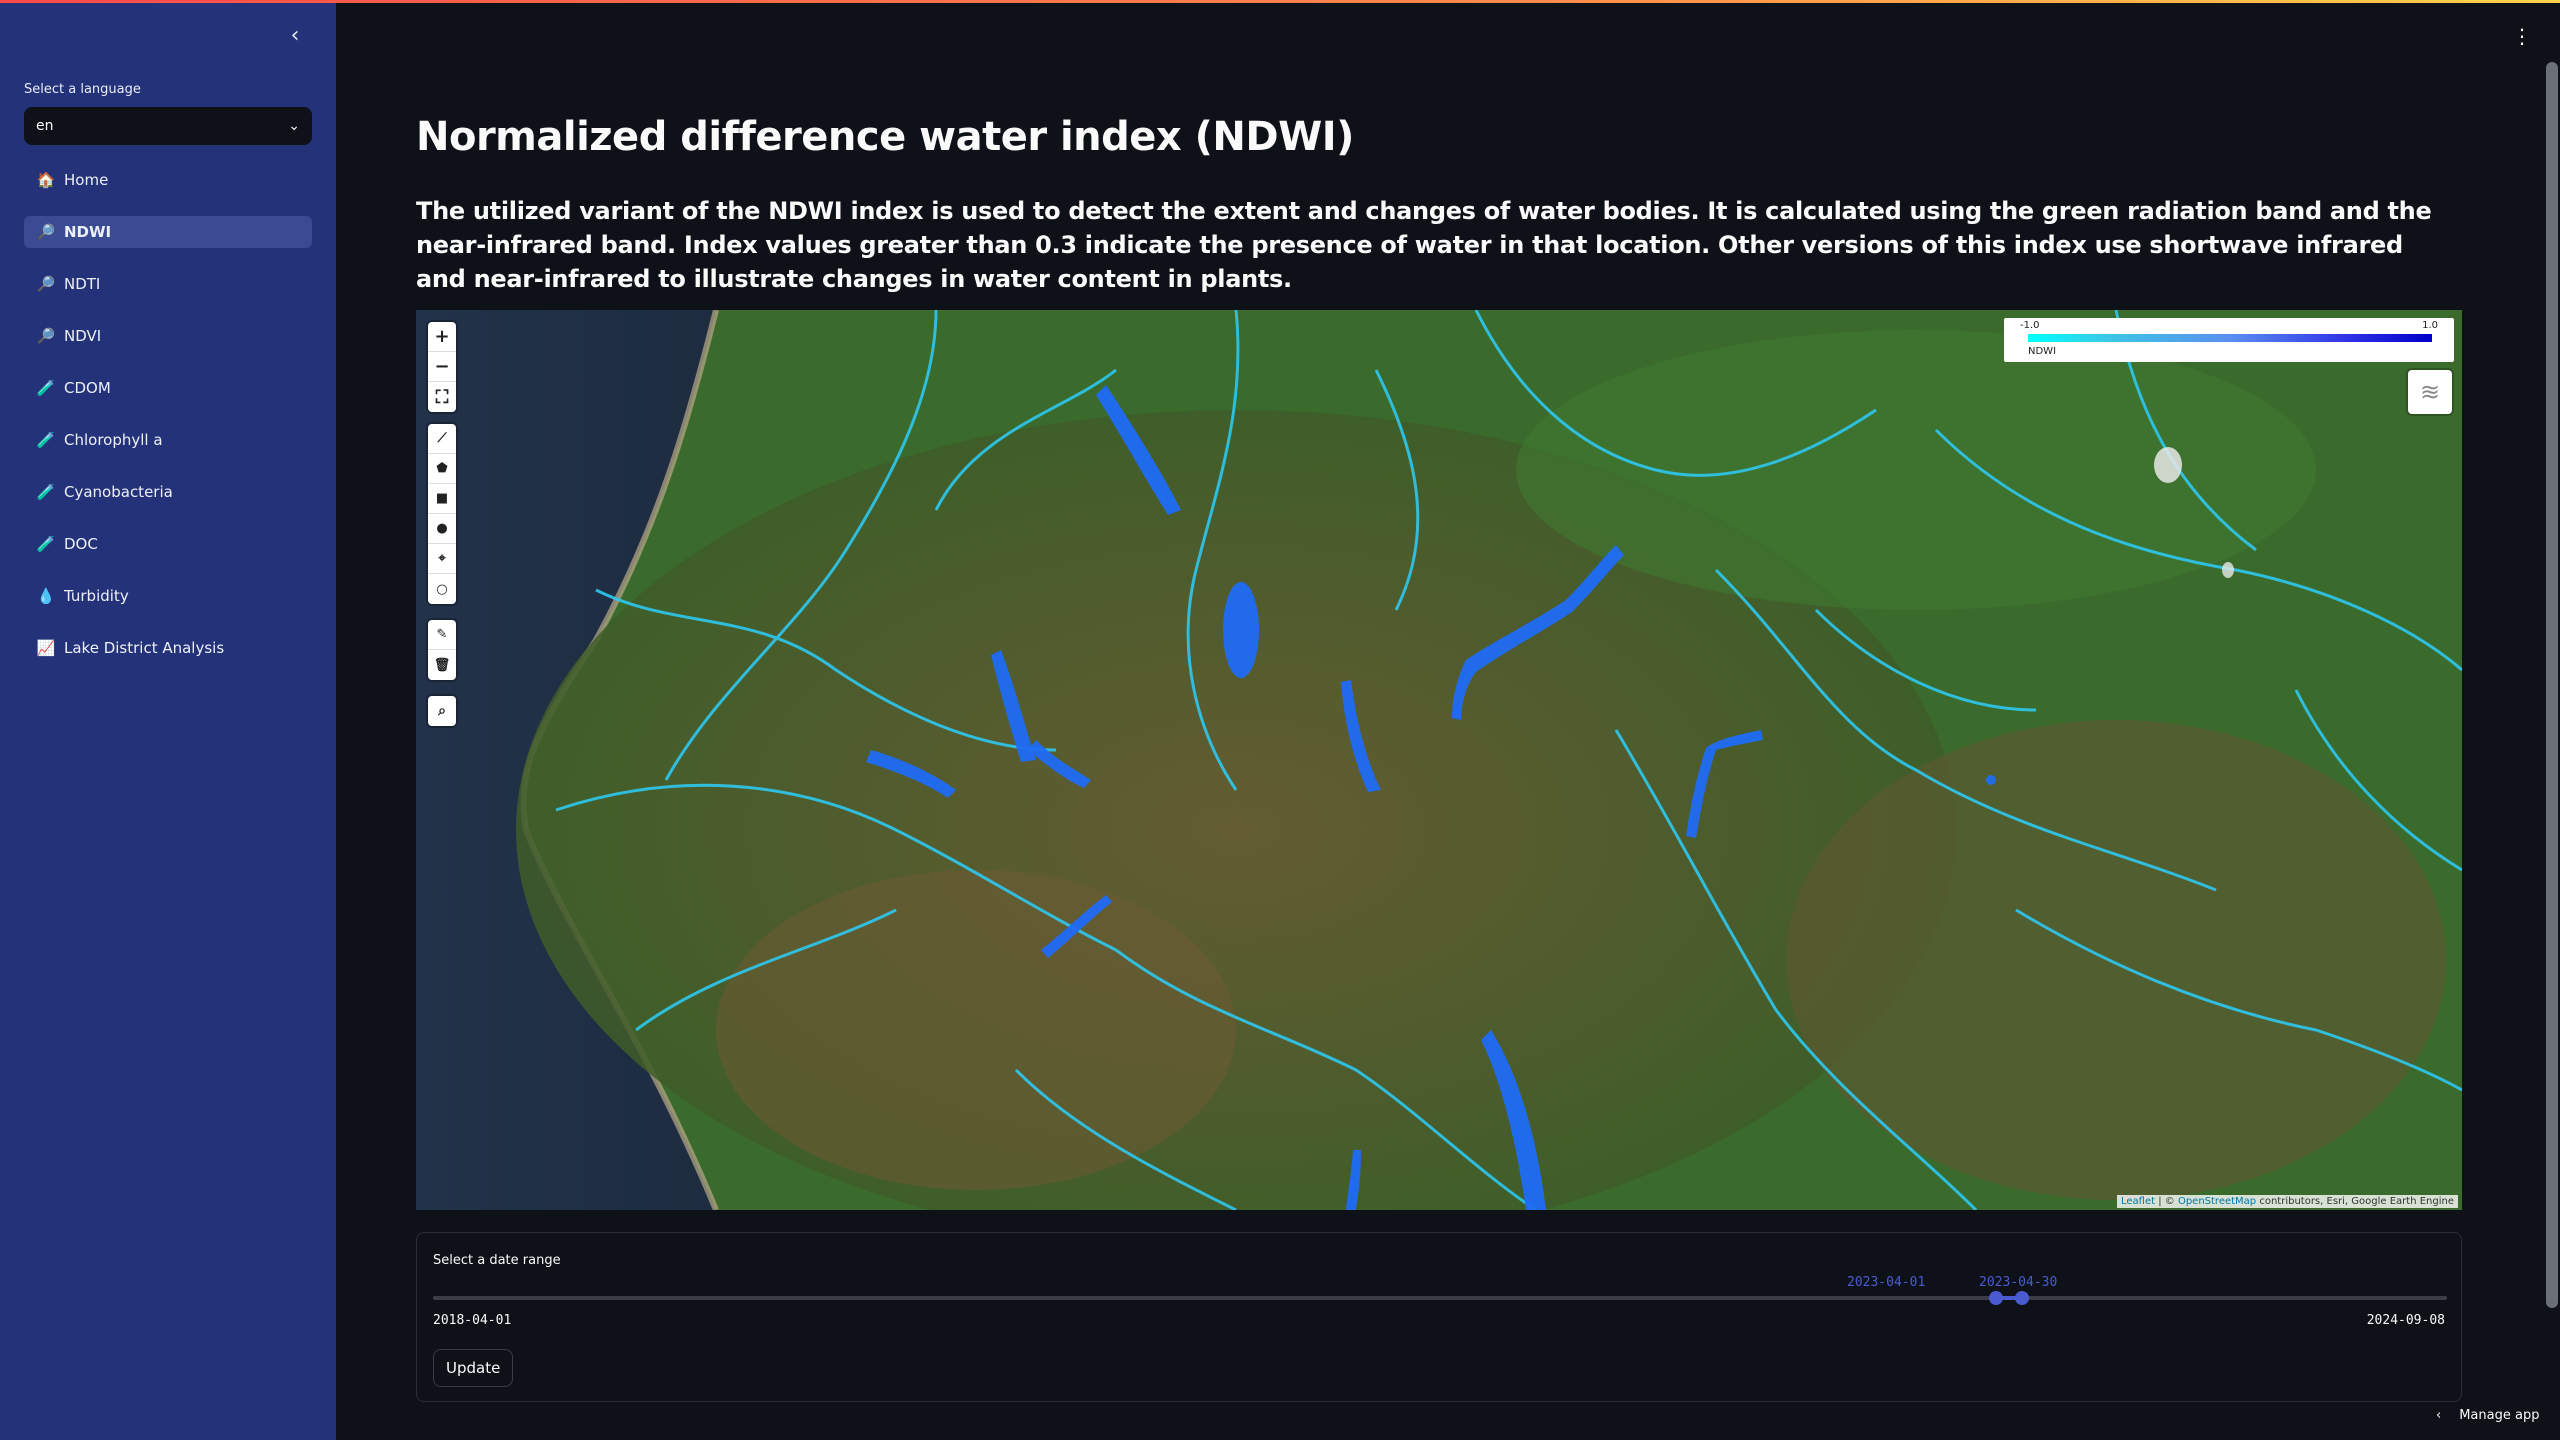 The height and width of the screenshot is (1440, 2560). Describe the element at coordinates (2522, 36) in the screenshot. I see `main-menu-kebab-icon: ⋮` at that location.